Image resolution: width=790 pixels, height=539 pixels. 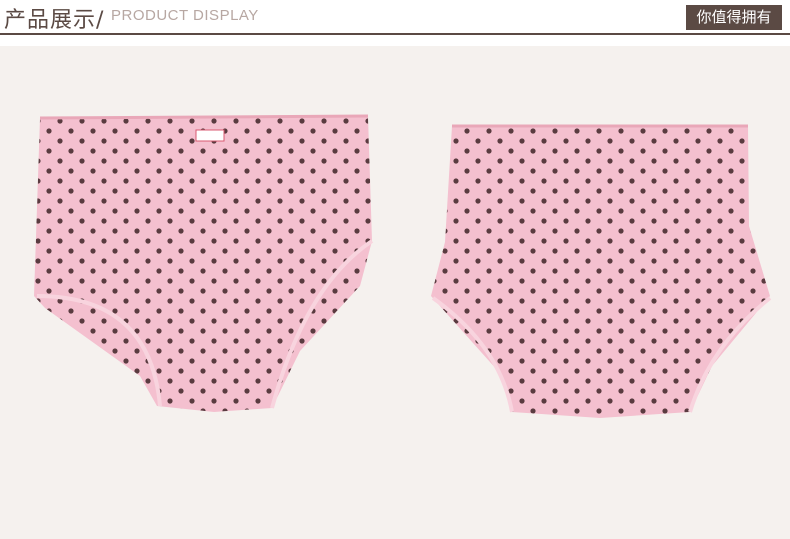 What do you see at coordinates (395, 34) in the screenshot?
I see `header-divider` at bounding box center [395, 34].